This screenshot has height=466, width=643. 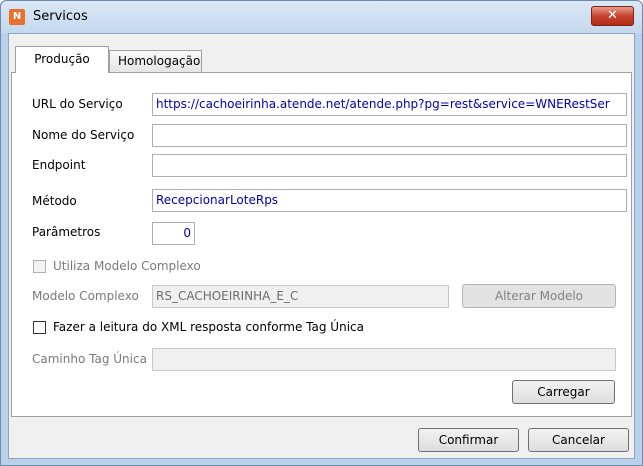 What do you see at coordinates (384, 359) in the screenshot?
I see `caminho-tag-input` at bounding box center [384, 359].